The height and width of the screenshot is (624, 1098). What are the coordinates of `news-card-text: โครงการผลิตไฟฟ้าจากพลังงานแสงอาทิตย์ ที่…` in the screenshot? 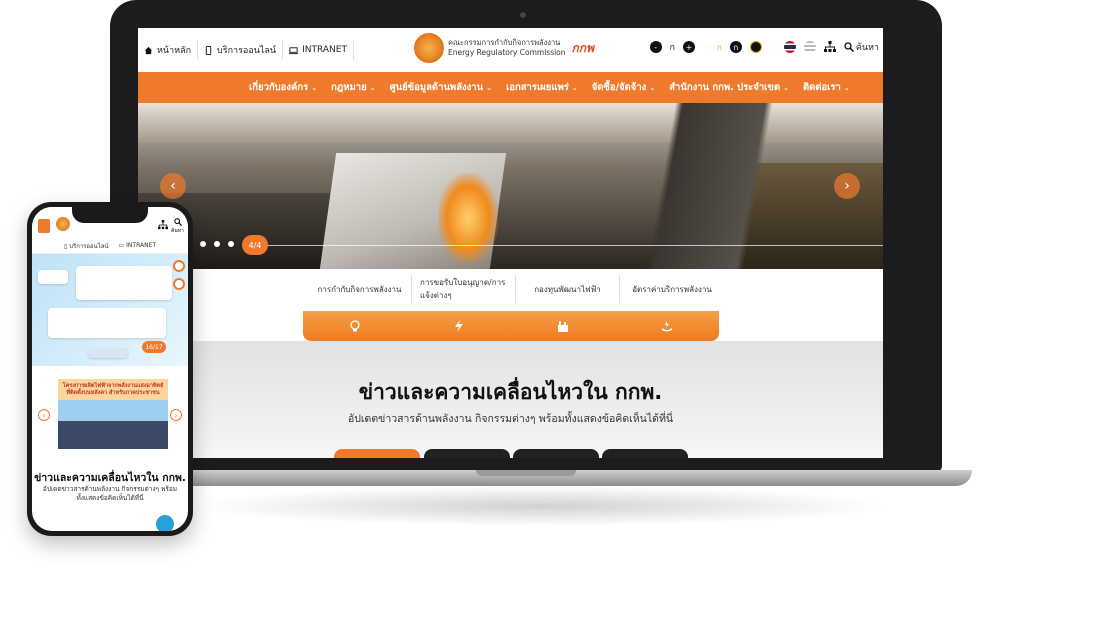 It's located at (113, 389).